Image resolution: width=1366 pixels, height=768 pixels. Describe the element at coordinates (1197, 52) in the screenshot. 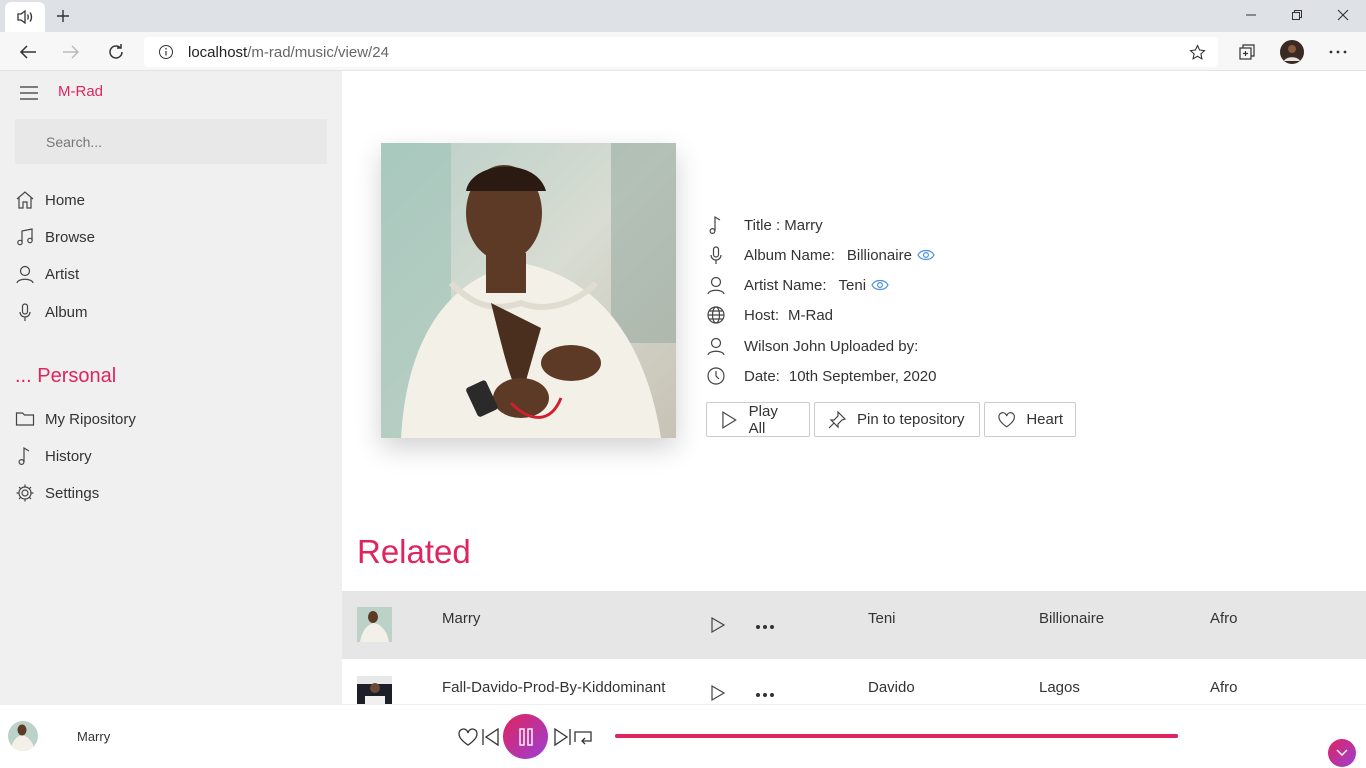

I see `star-icon` at that location.